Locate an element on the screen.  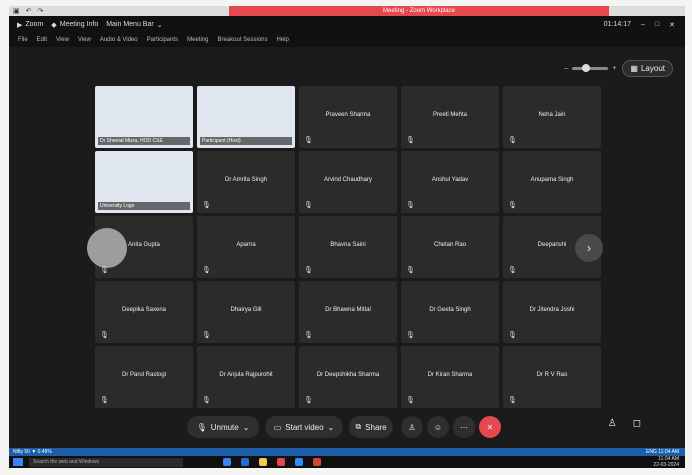
participant-tile: Dr Amrita Singh 🎙︎ is located at coordinates (246, 182).